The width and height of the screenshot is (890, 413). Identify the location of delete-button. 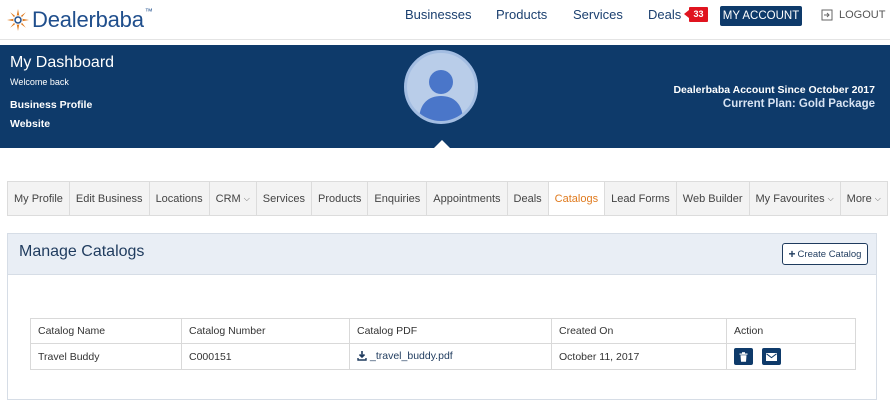
(743, 356).